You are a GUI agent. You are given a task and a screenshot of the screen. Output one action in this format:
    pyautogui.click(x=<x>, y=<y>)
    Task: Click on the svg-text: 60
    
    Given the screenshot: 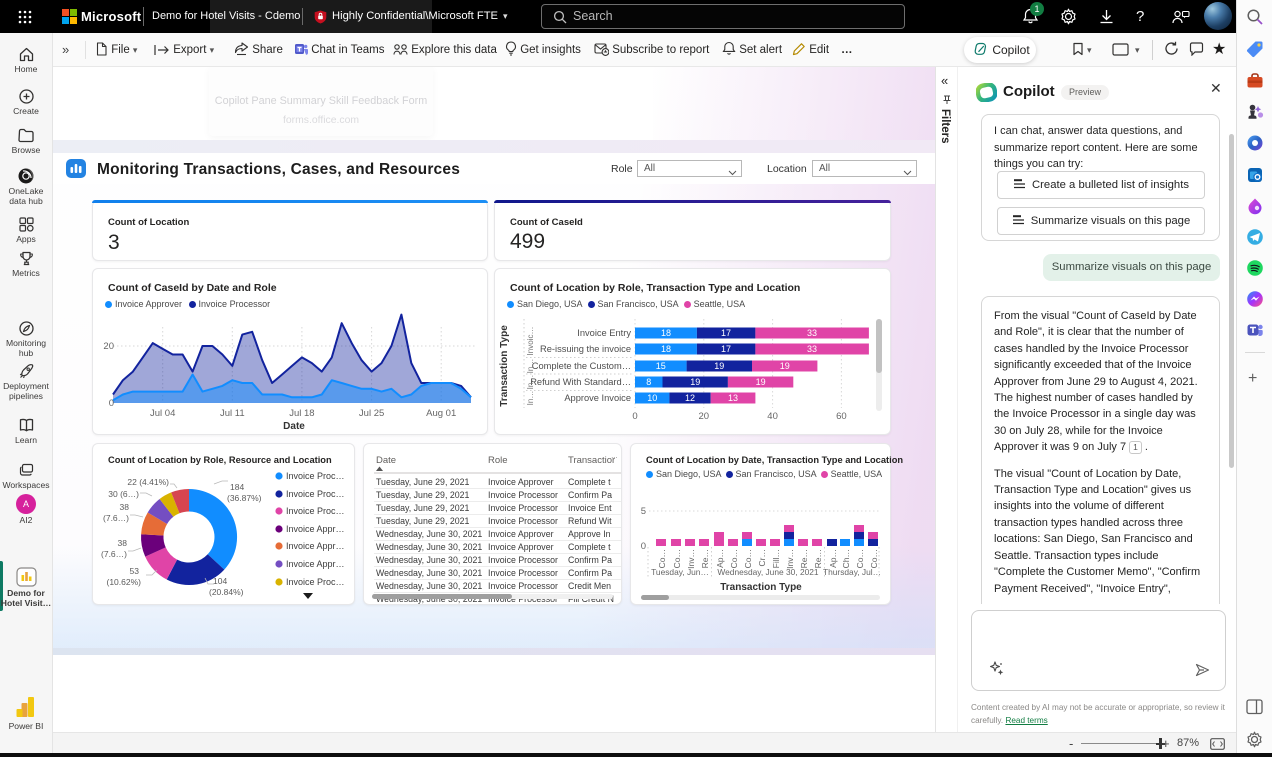 What is the action you would take?
    pyautogui.click(x=841, y=416)
    